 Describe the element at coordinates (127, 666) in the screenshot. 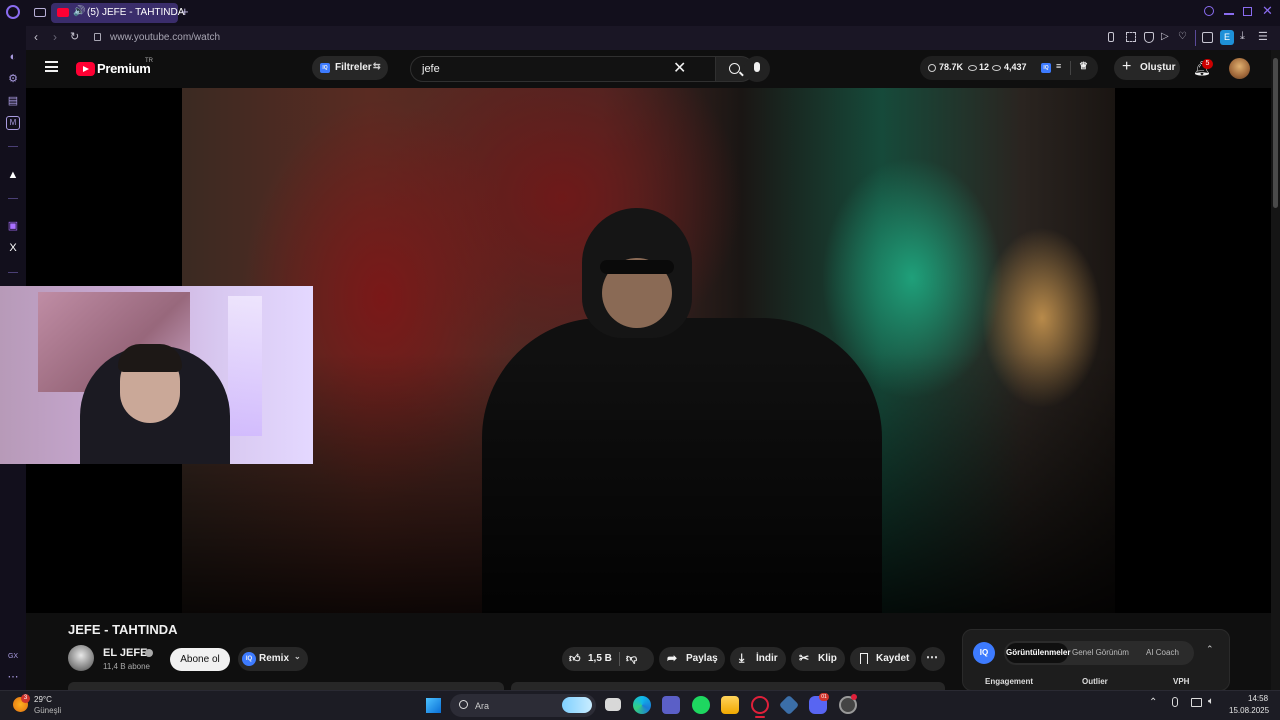

I see `subscriber-count: 11,4 B abone` at that location.